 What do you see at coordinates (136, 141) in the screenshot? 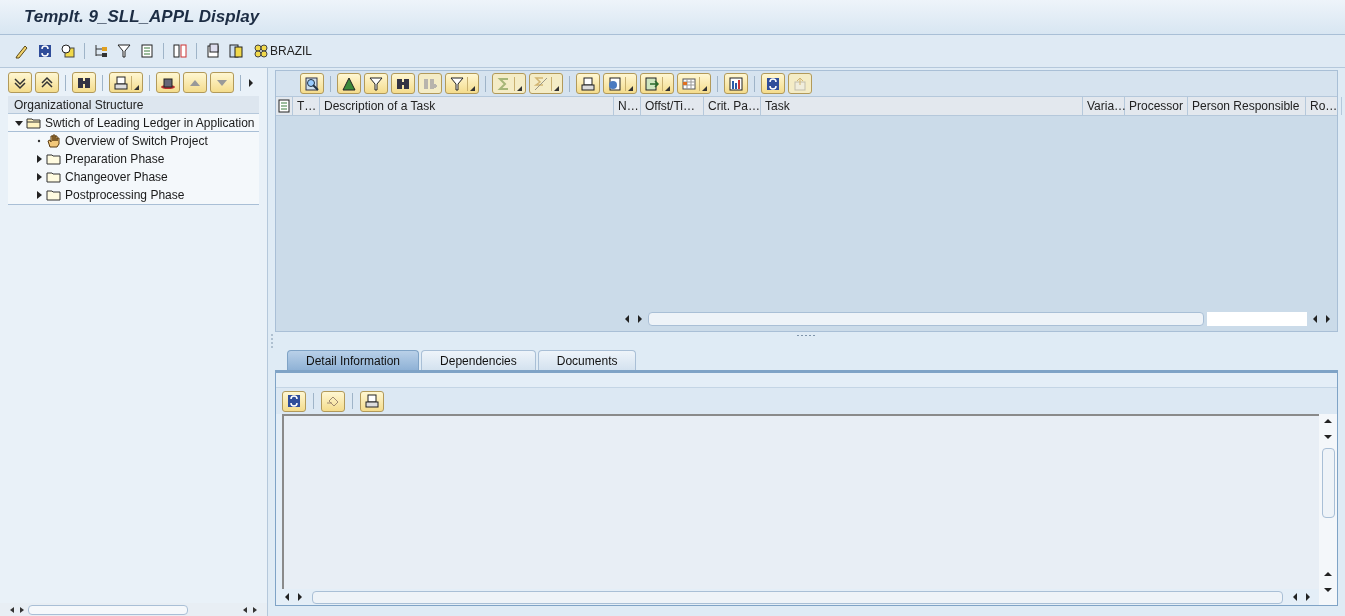
I see `tree-item: Overview of Switch Project` at bounding box center [136, 141].